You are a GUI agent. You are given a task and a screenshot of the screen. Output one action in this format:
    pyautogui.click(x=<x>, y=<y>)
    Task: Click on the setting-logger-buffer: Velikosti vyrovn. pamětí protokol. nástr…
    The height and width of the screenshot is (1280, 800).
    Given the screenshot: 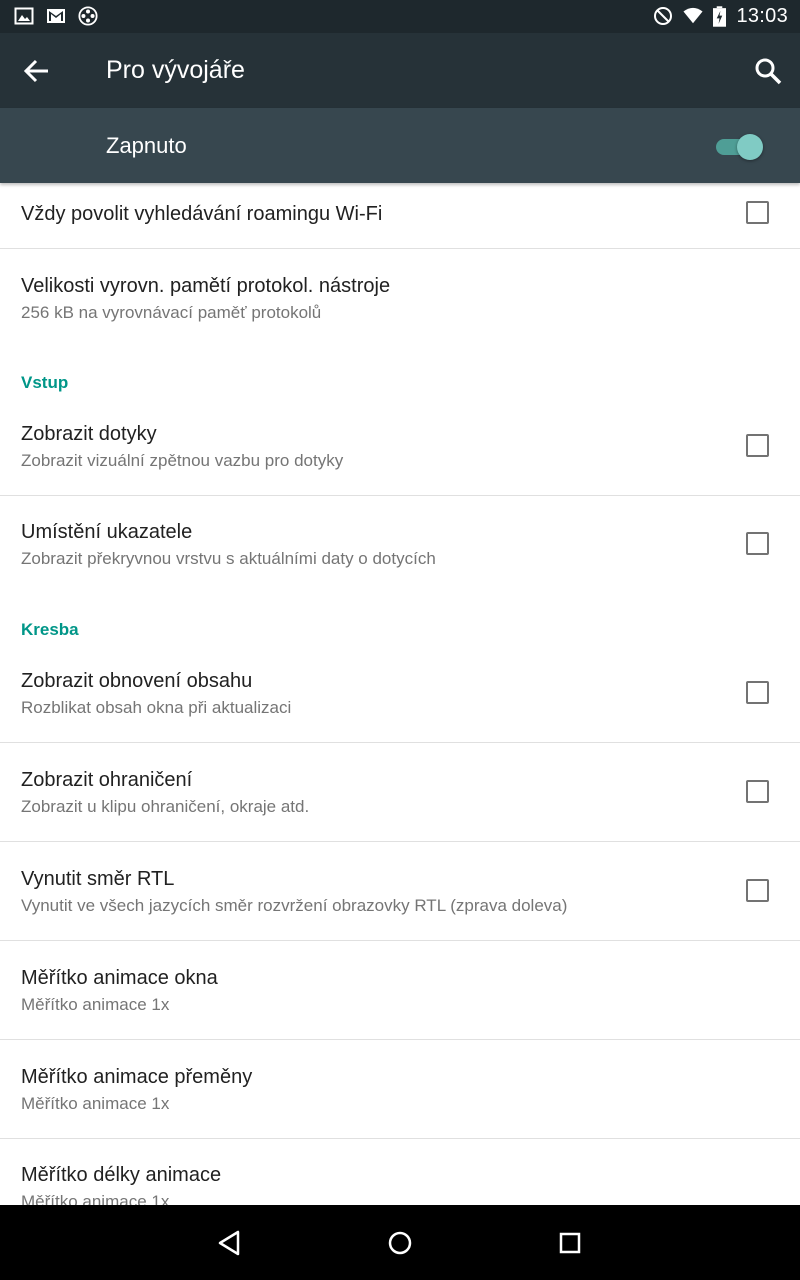 What is the action you would take?
    pyautogui.click(x=400, y=294)
    